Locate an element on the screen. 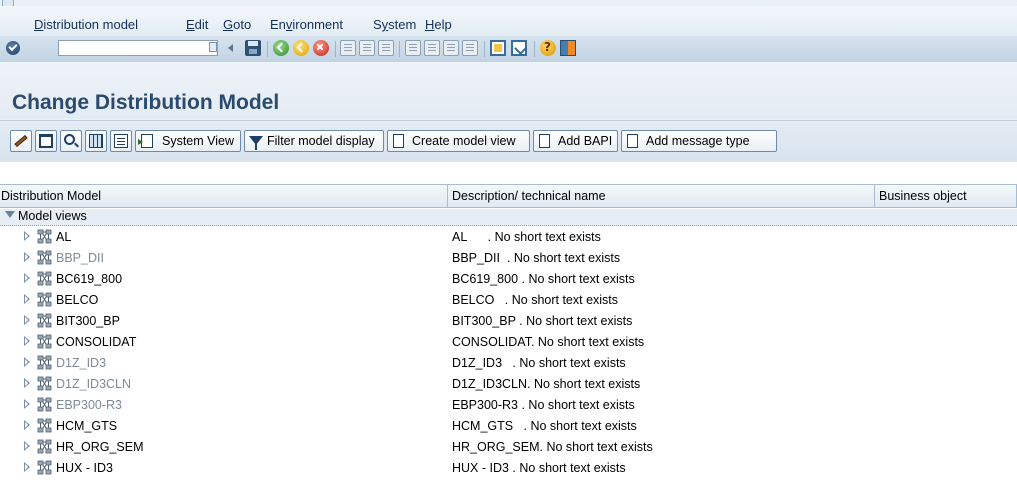  cancel-icon is located at coordinates (321, 48).